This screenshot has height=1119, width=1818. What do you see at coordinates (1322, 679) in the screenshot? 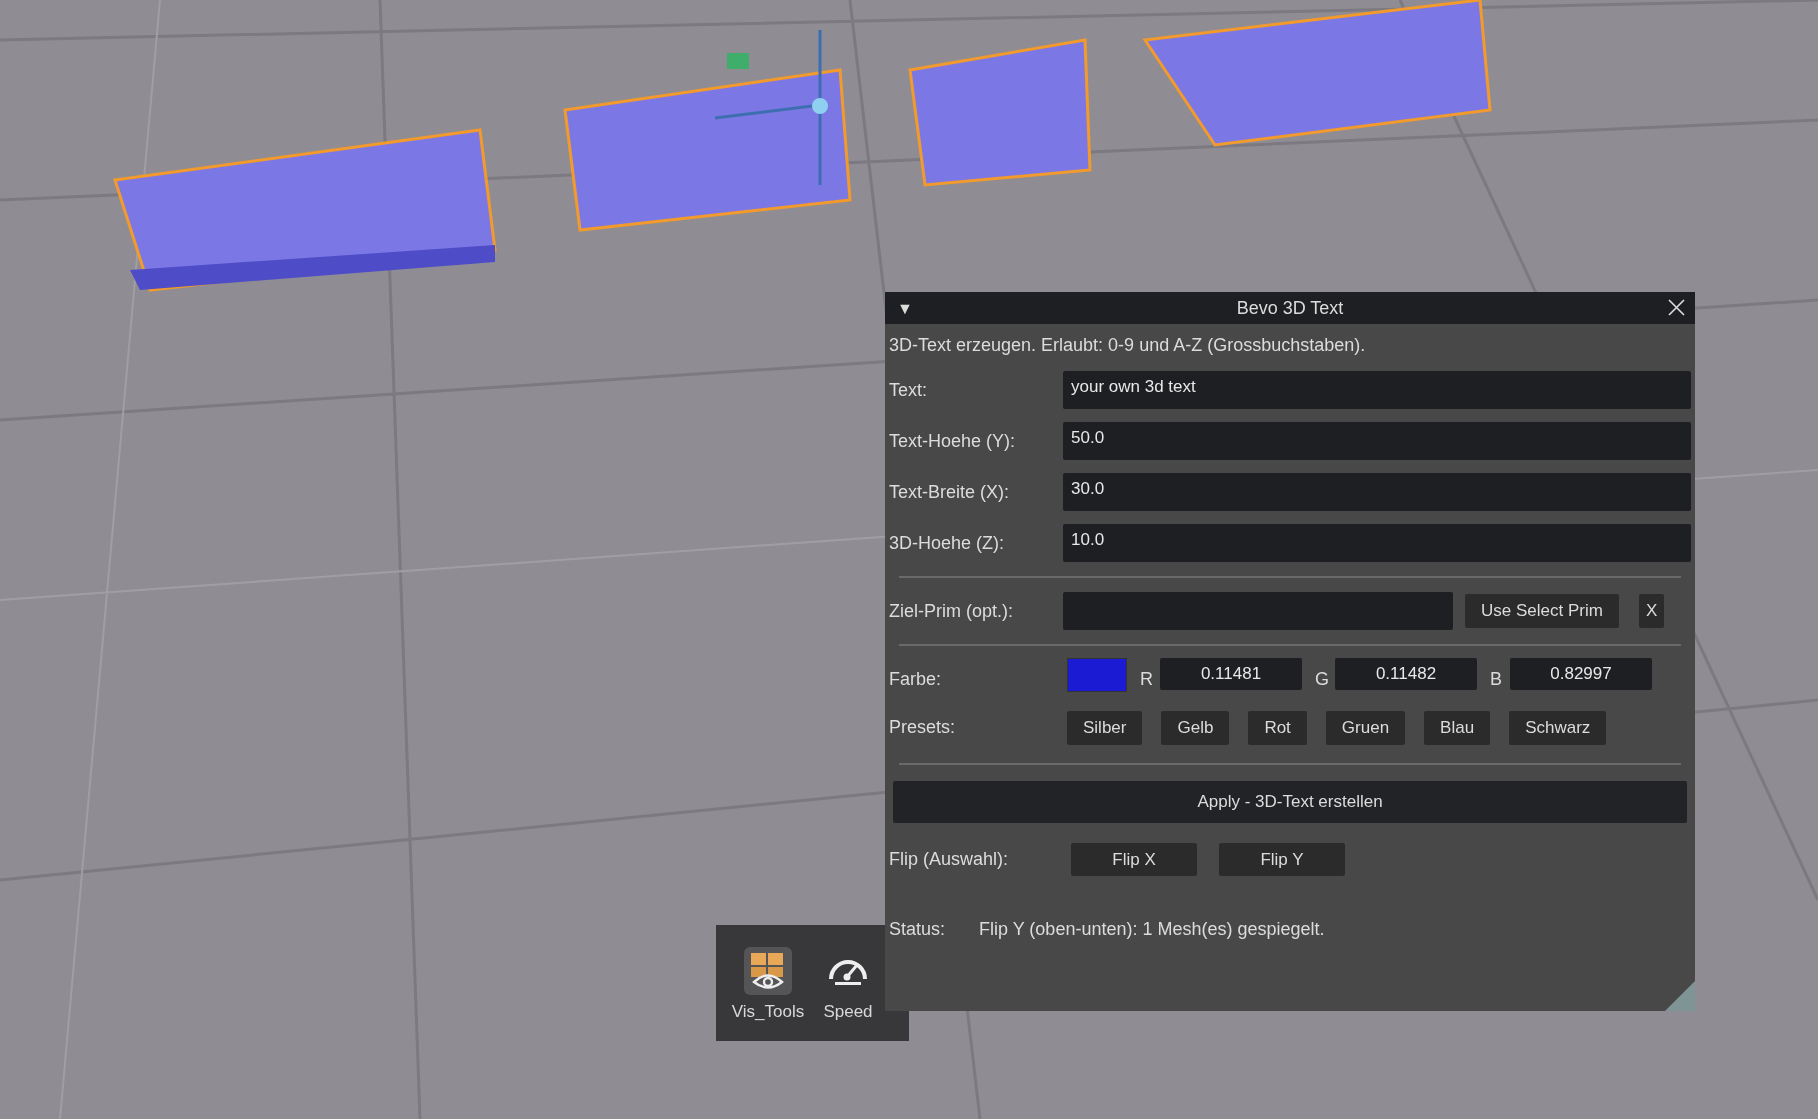
I see `channel-label: G` at bounding box center [1322, 679].